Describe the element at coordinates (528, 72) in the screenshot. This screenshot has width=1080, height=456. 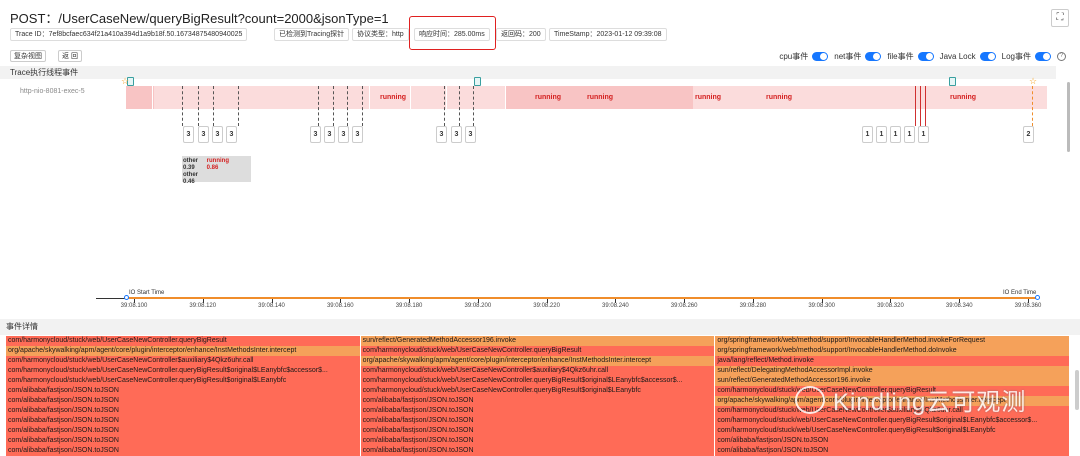
I see `trace-section-header: Trace执行线程事件` at that location.